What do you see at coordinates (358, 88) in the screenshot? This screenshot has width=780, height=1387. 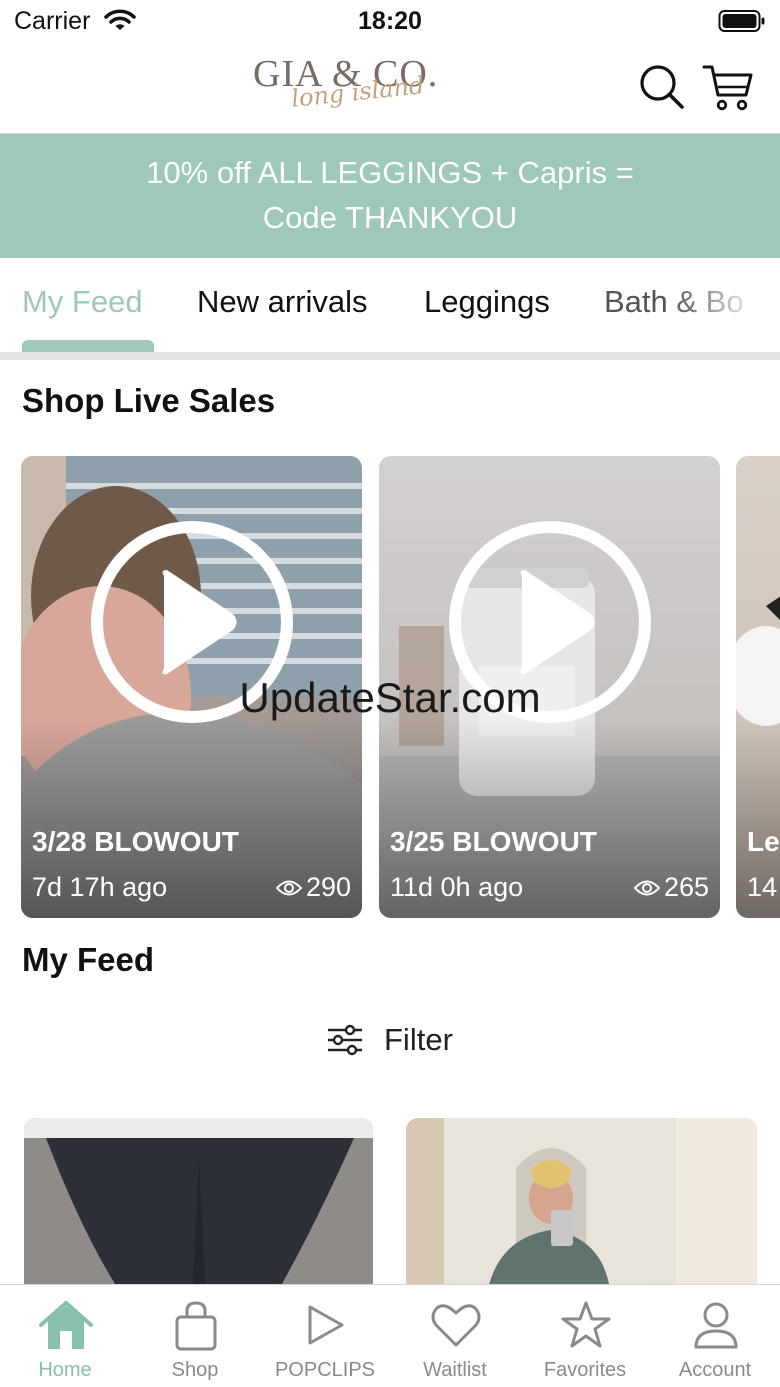 I see `brand-logo: GIA & CO. long island` at bounding box center [358, 88].